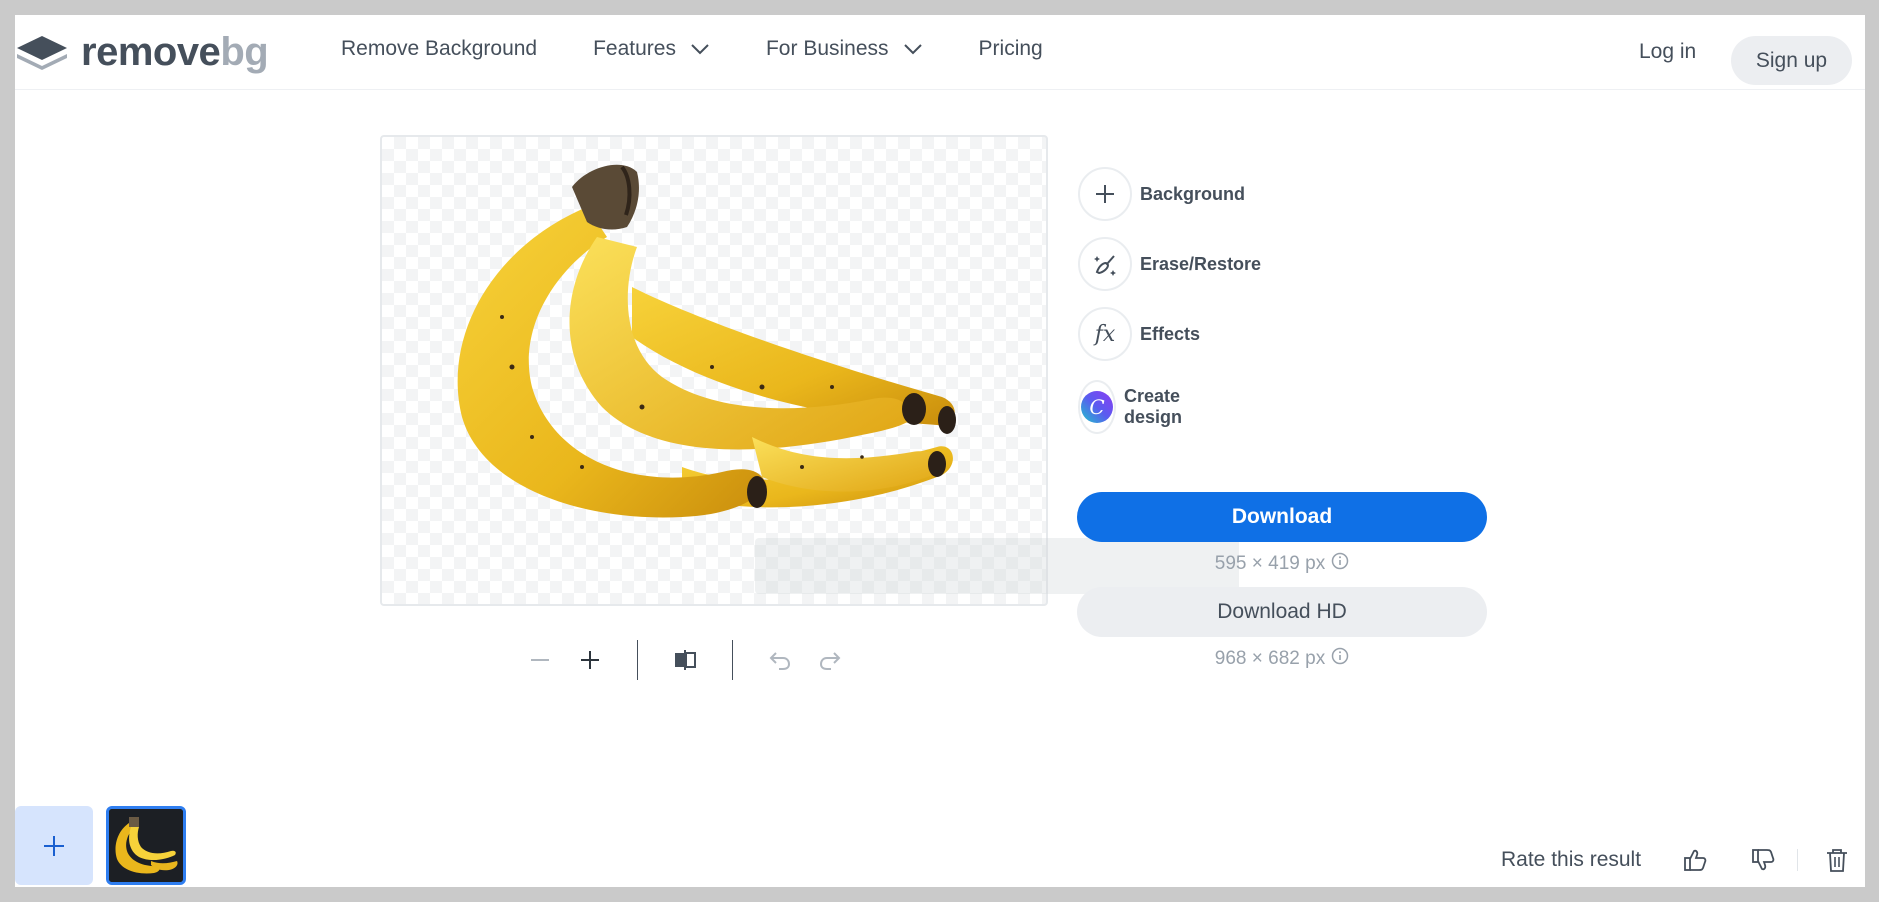  I want to click on nav-pricing: Pricing, so click(1011, 49).